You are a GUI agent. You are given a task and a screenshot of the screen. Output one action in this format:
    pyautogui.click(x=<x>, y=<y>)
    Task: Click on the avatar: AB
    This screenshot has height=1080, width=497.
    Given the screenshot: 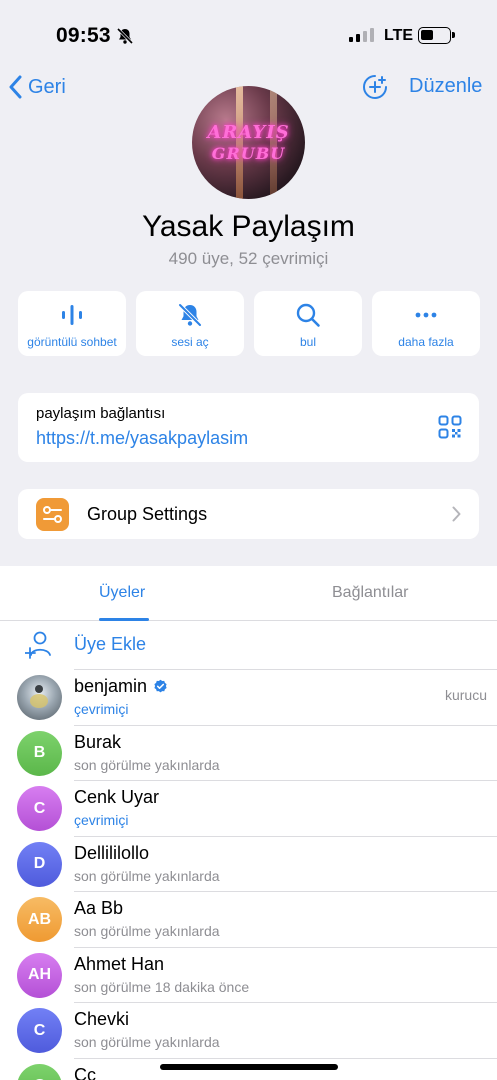 What is the action you would take?
    pyautogui.click(x=39, y=919)
    